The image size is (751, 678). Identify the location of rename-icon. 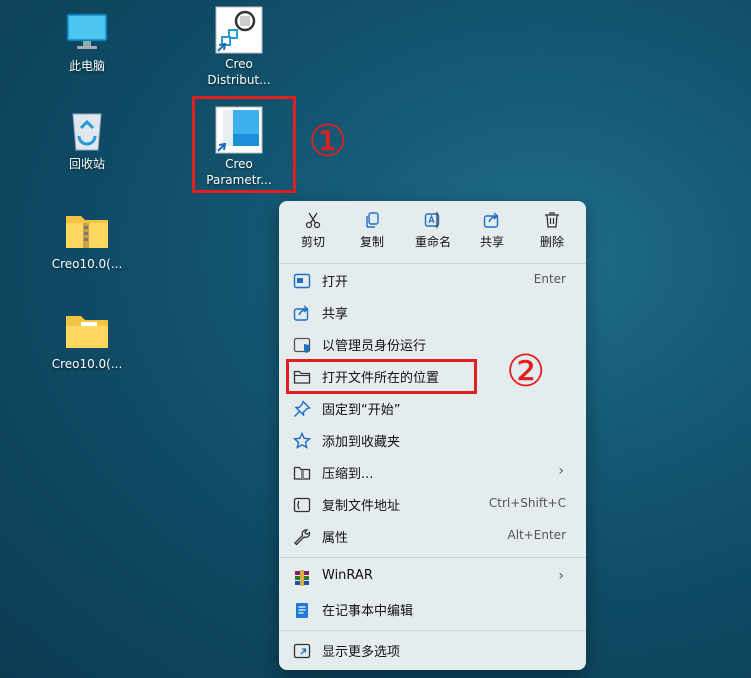
(432, 220).